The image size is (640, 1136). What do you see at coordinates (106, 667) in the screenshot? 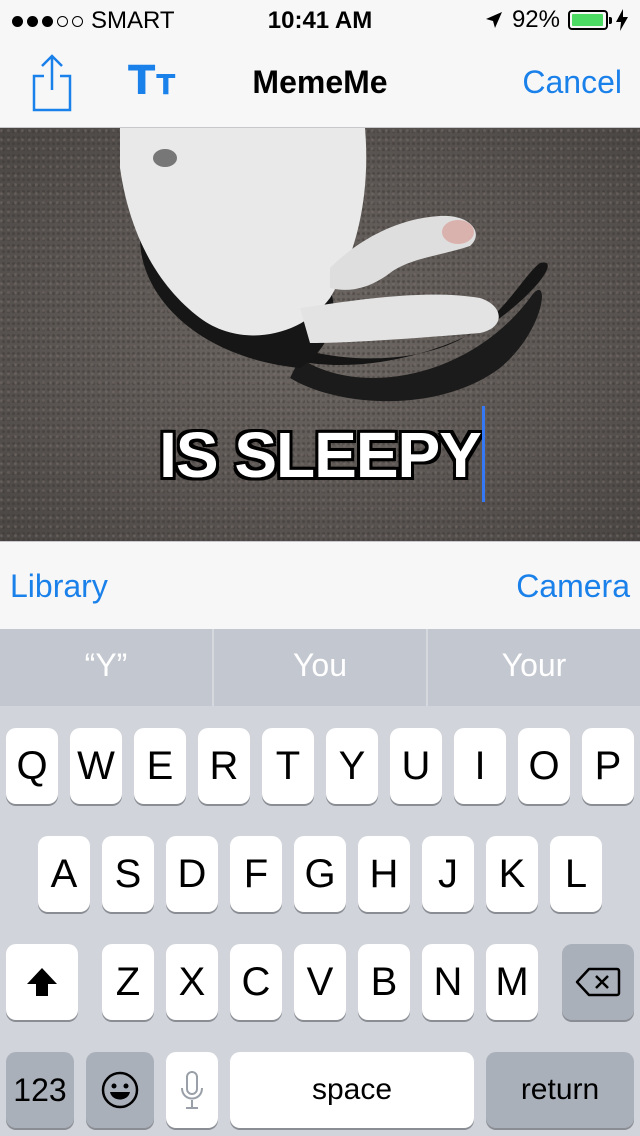
I see `suggestion-quoted: “Y”` at bounding box center [106, 667].